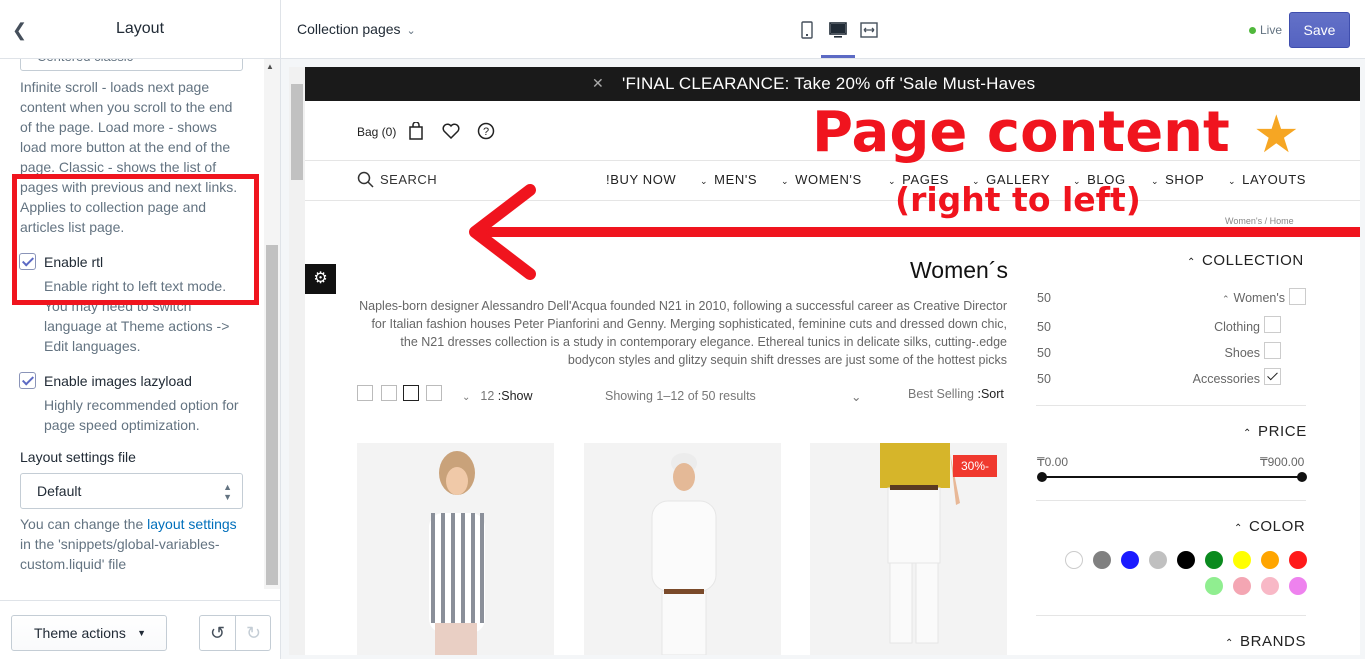 This screenshot has height=659, width=1365. Describe the element at coordinates (497, 396) in the screenshot. I see `show-select: ⌄ 12 :Show` at that location.